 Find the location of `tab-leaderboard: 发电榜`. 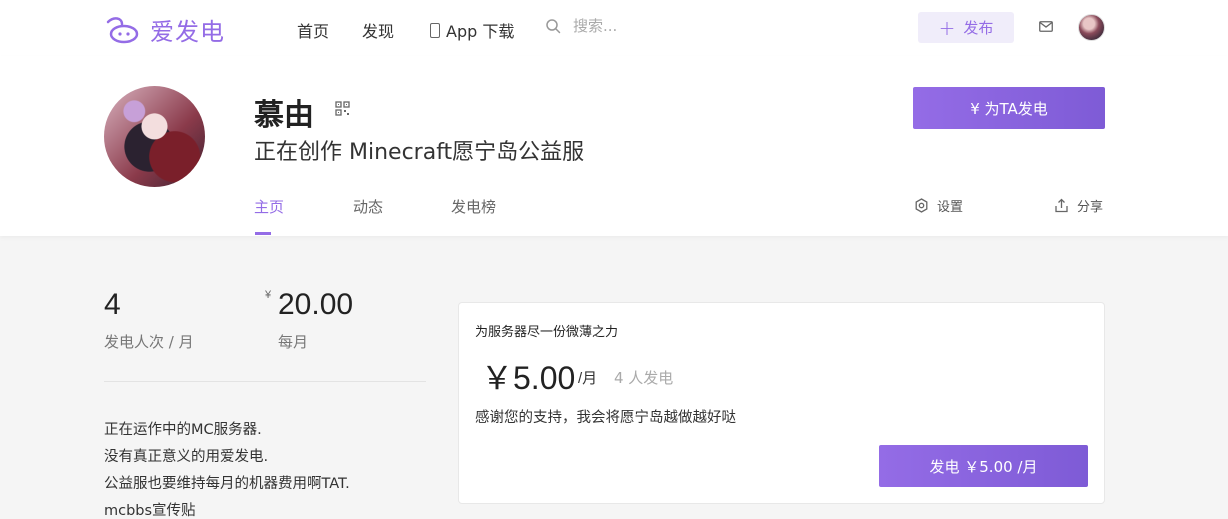

tab-leaderboard: 发电榜 is located at coordinates (473, 206).